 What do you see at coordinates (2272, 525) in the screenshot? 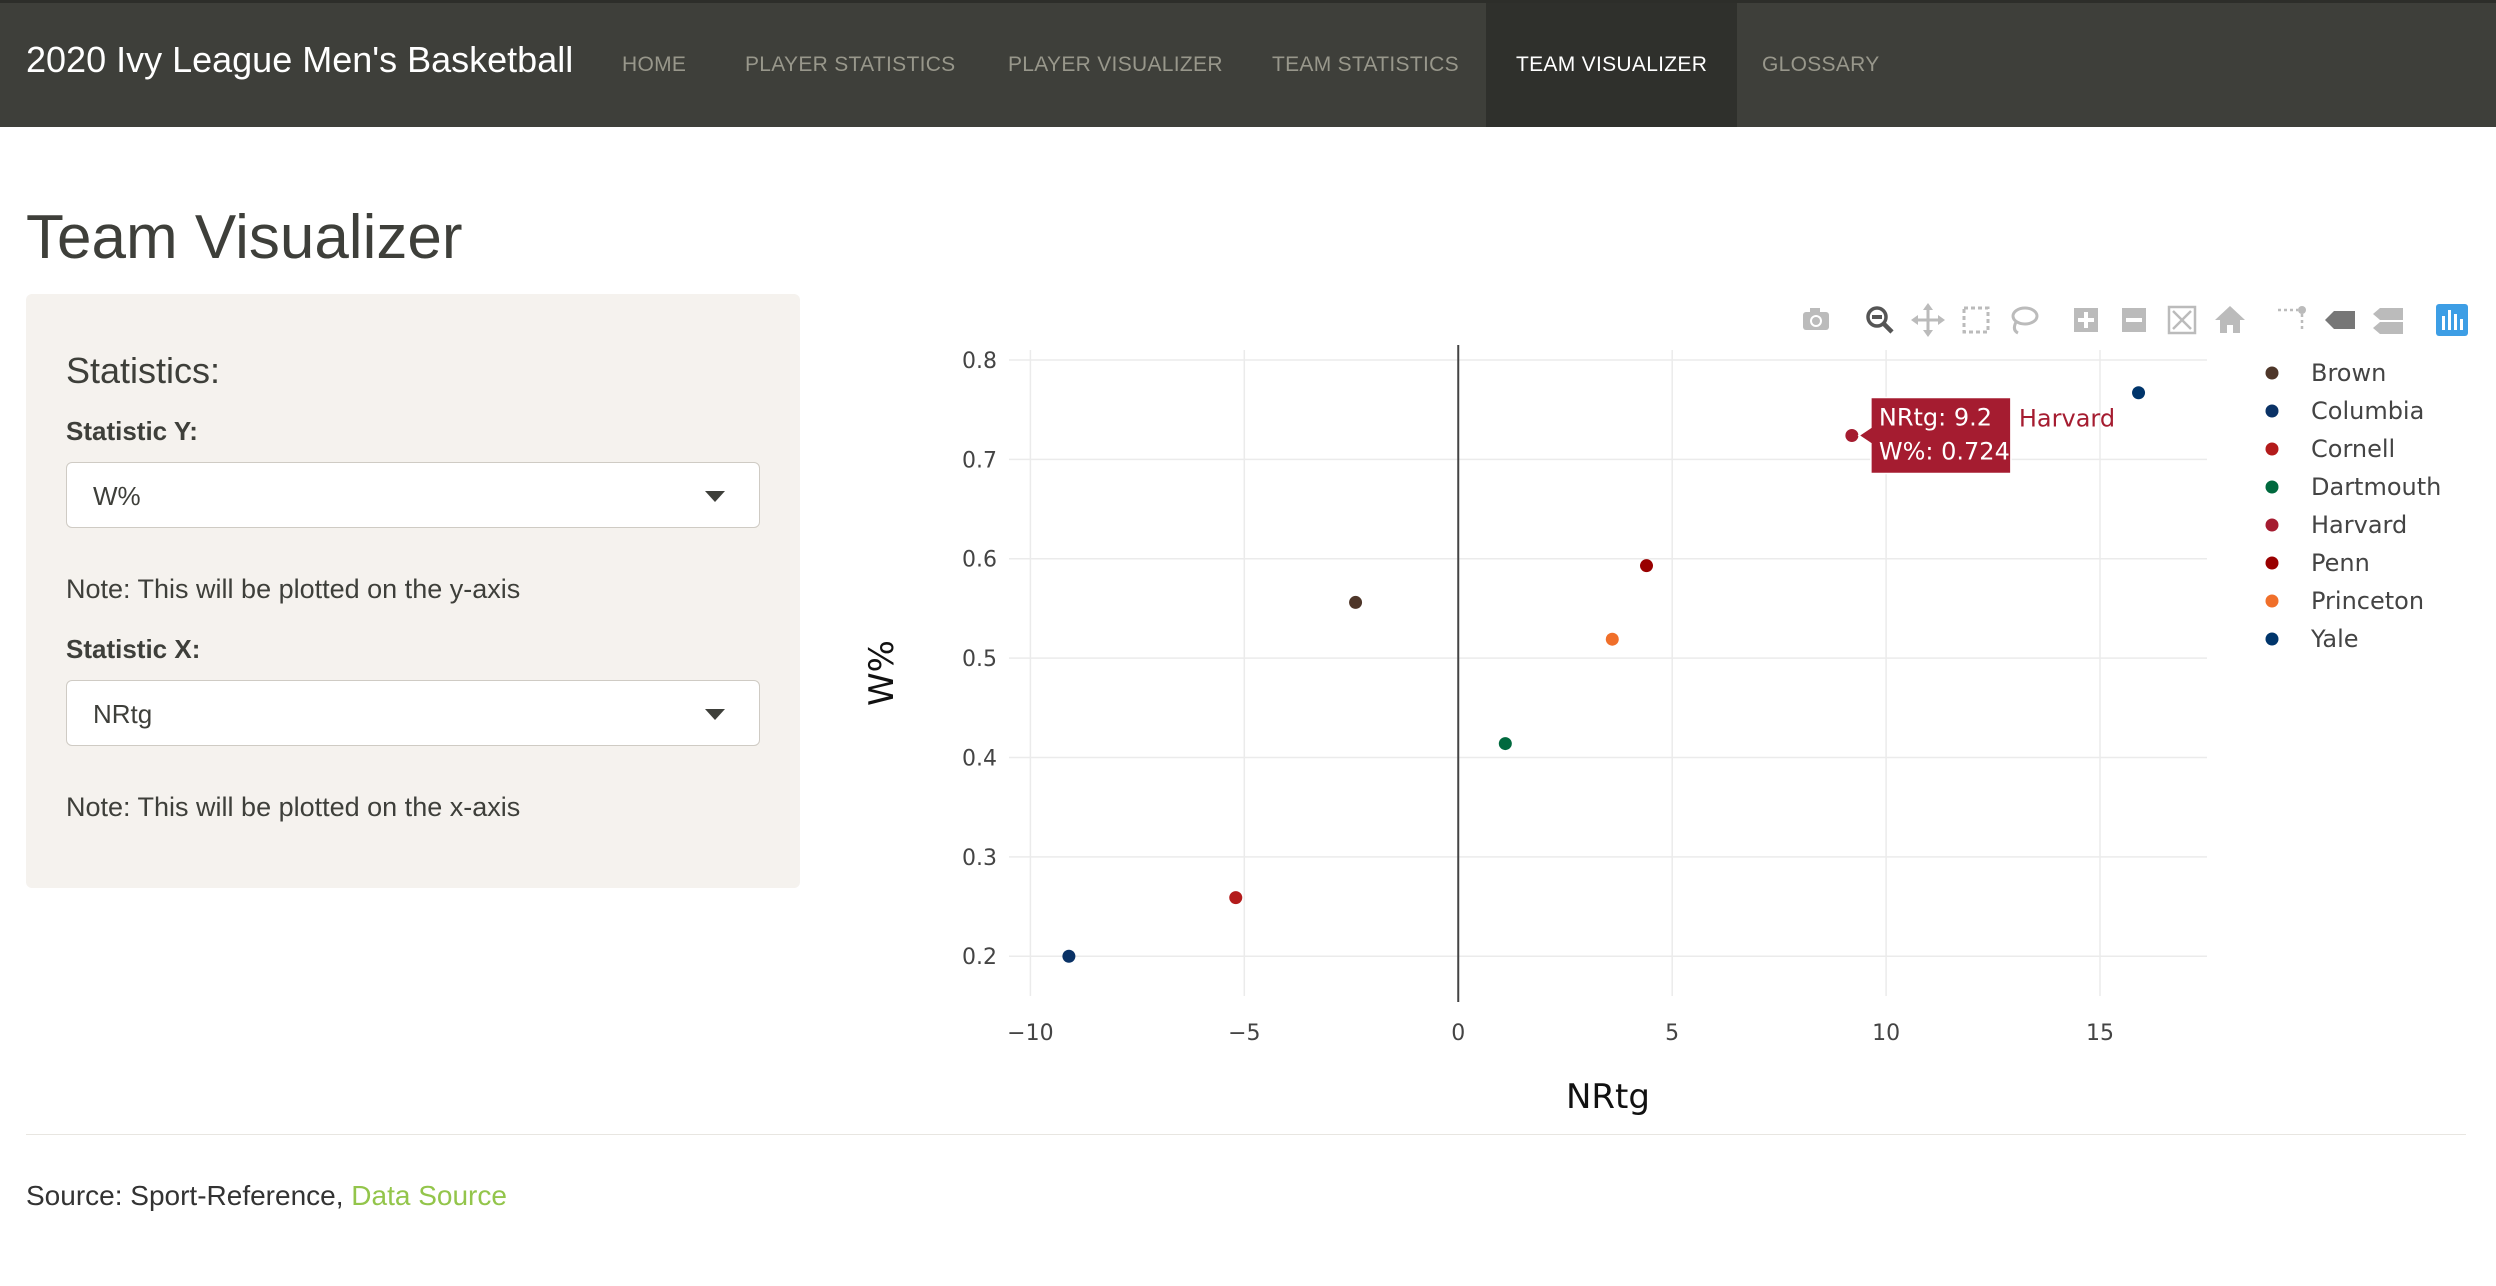
I see `legend-marker-harvard` at bounding box center [2272, 525].